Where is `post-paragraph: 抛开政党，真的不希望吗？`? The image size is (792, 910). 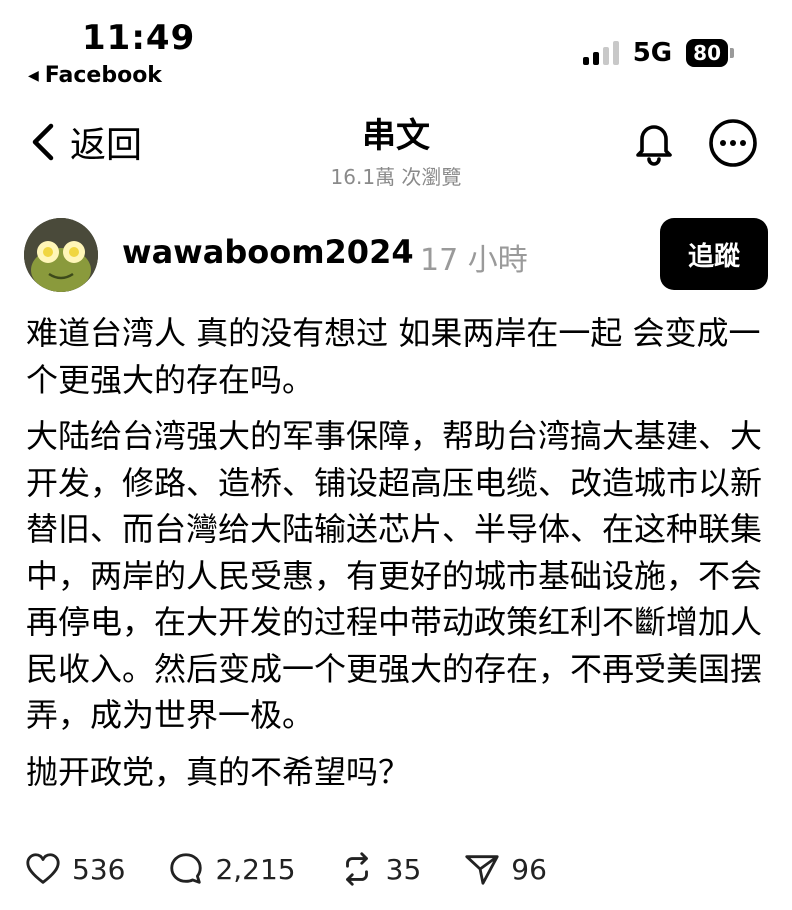 post-paragraph: 抛开政党，真的不希望吗？ is located at coordinates (218, 771).